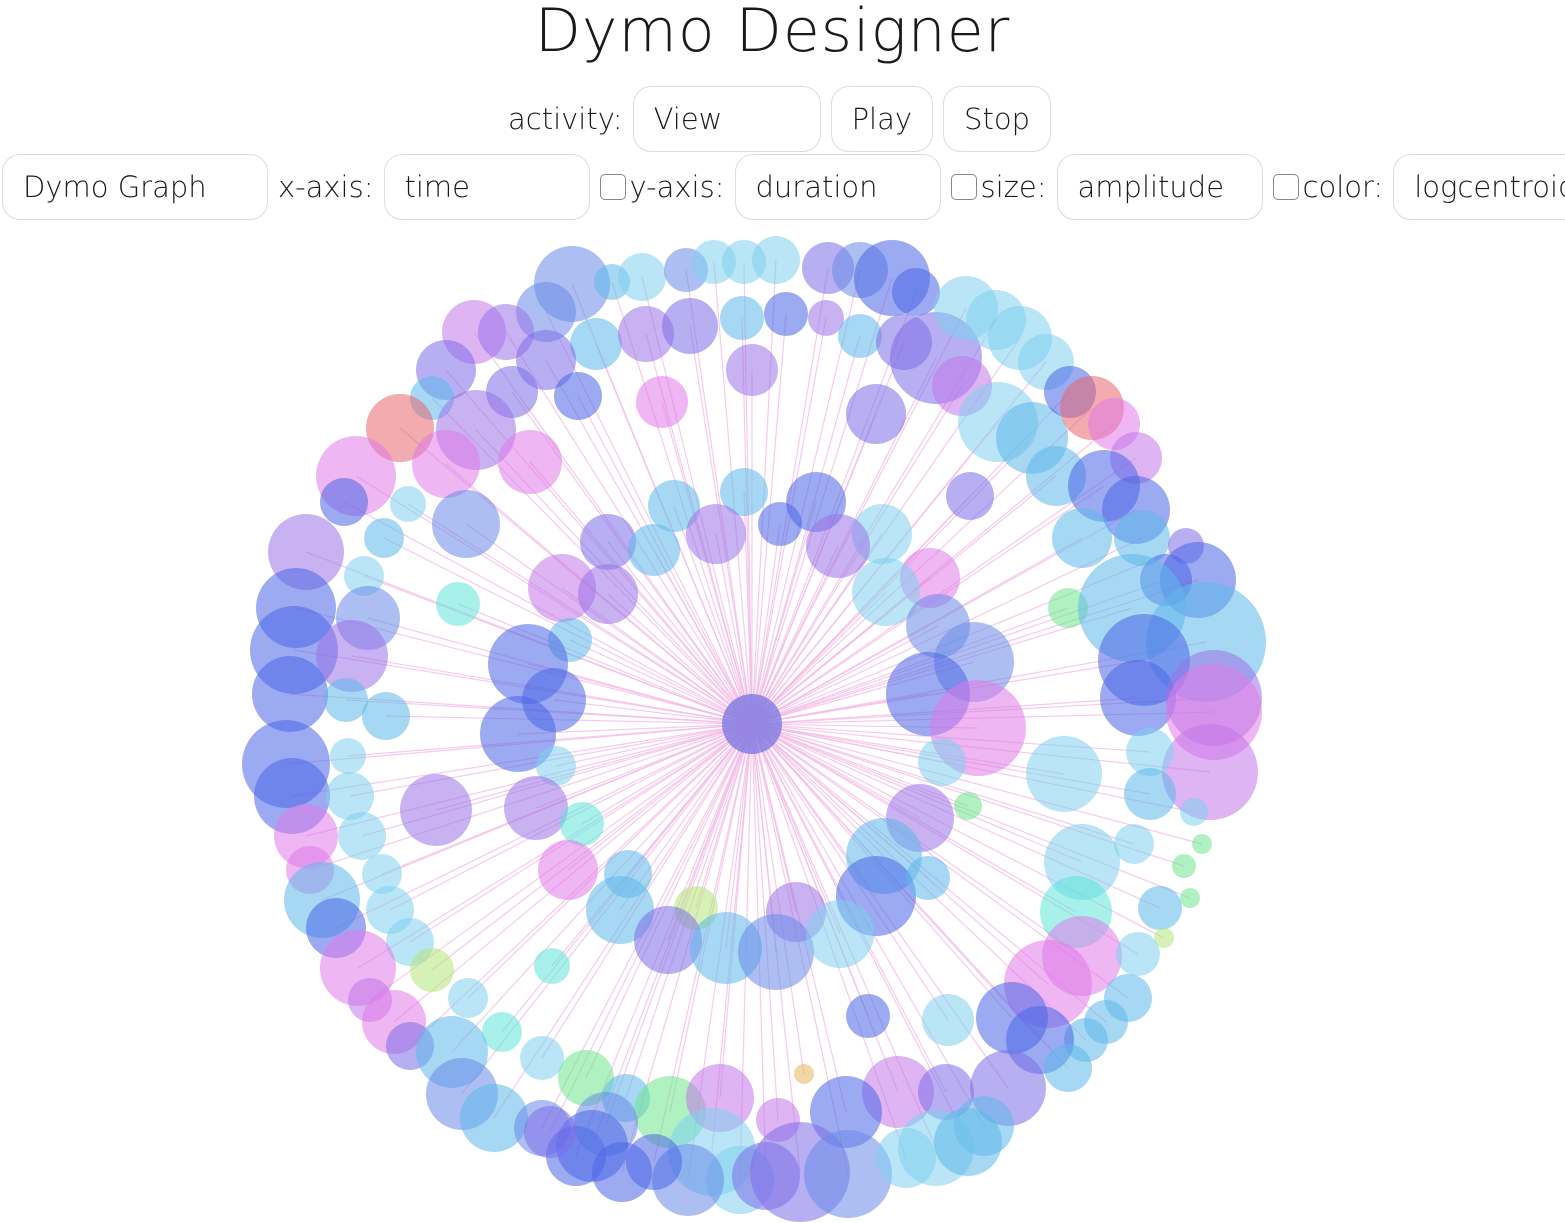 This screenshot has width=1565, height=1223. Describe the element at coordinates (882, 119) in the screenshot. I see `play-button: Play` at that location.